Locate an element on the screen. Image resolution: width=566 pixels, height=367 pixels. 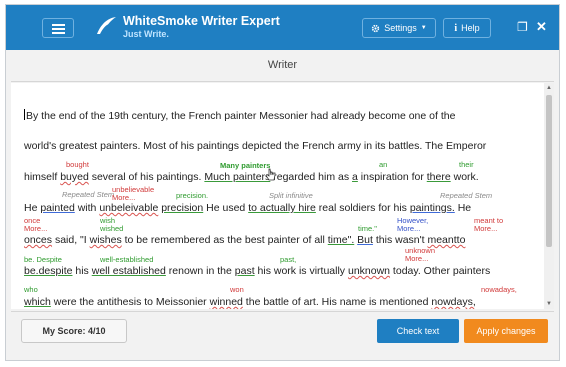
suggestion-an: an is located at coordinates (383, 164).